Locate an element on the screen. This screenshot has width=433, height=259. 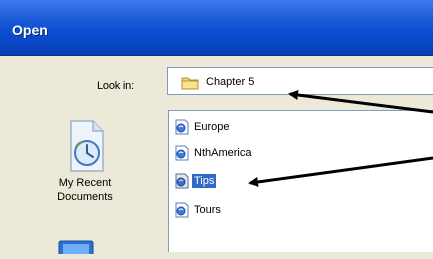
file-item-nthamerica: NthAmerica is located at coordinates (213, 153).